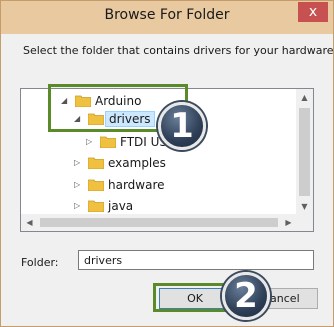  I want to click on vertical-scrollbar: ▲ ▼, so click(304, 152).